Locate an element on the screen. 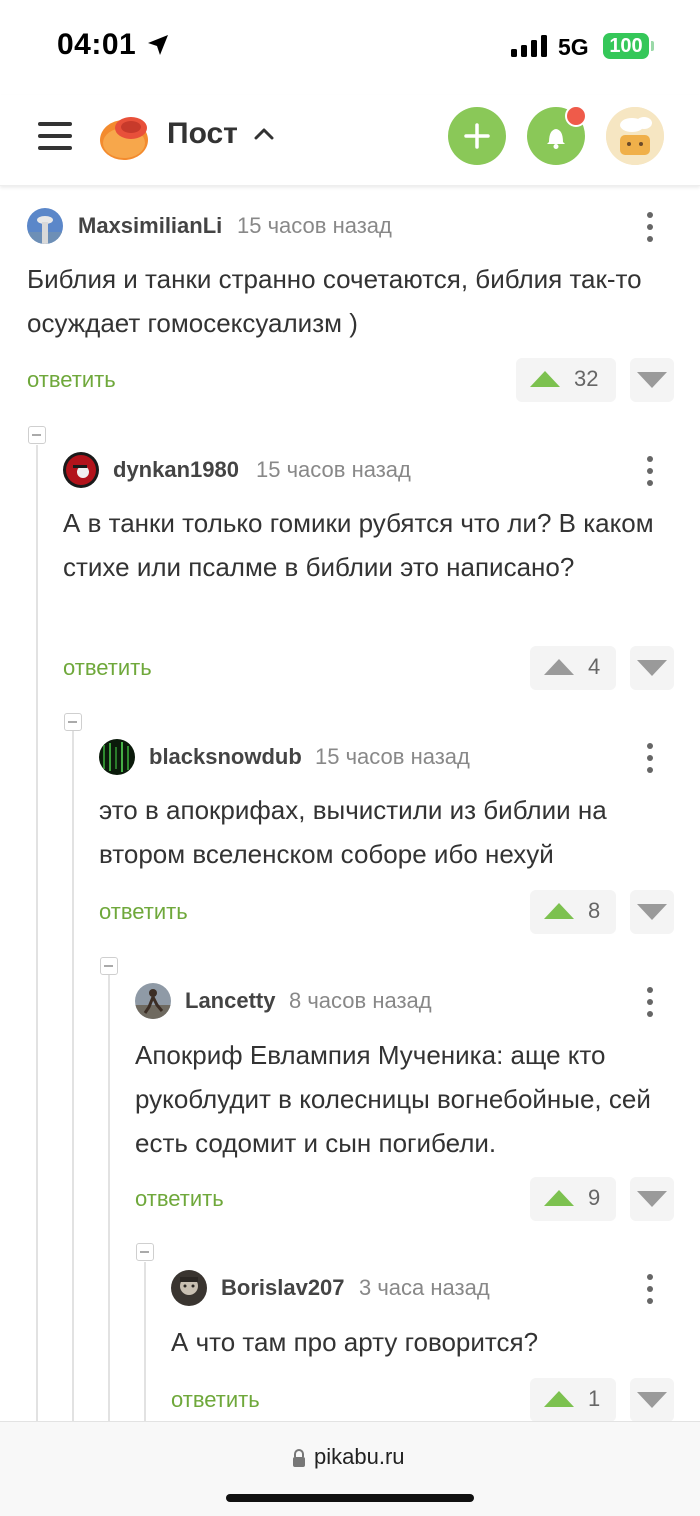  browser-url-bar: pikabu.ru is located at coordinates (350, 1468).